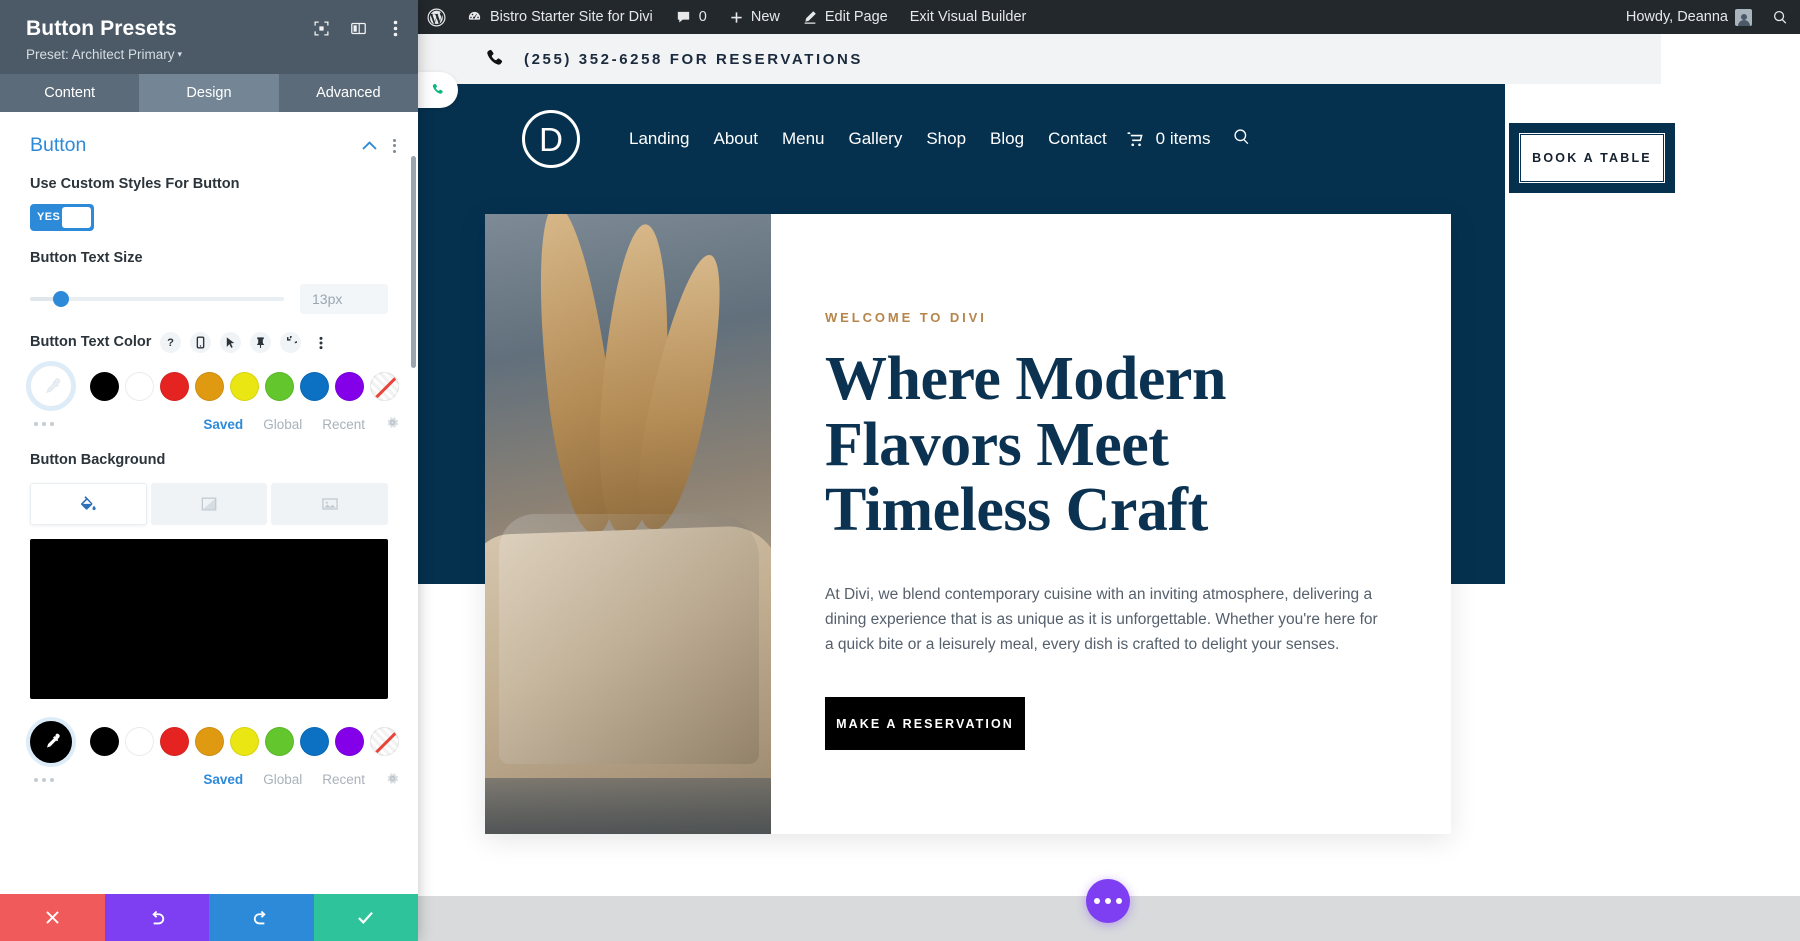  What do you see at coordinates (559, 17) in the screenshot?
I see `site-name-menu: Bistro Starter Site for Divi` at bounding box center [559, 17].